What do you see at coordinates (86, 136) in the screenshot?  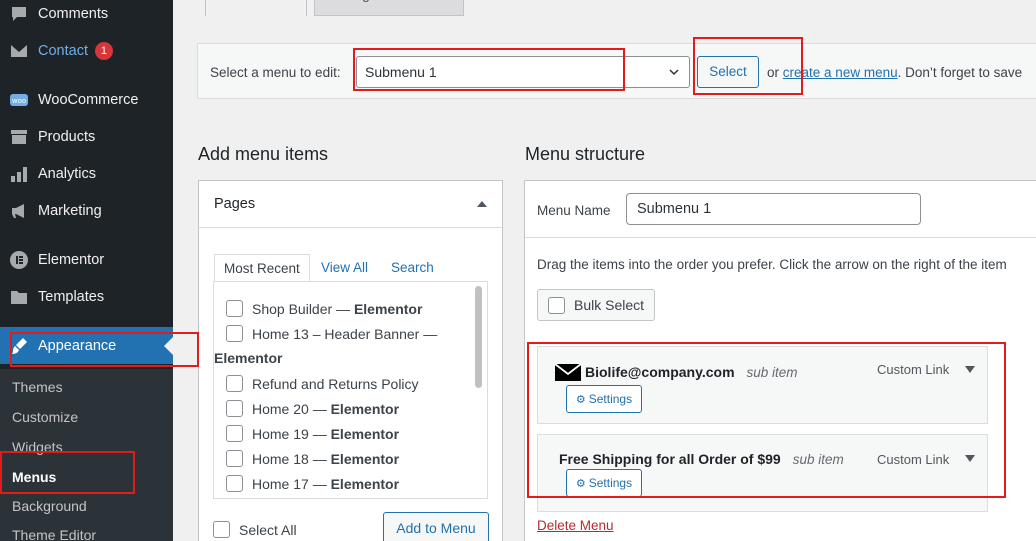 I see `nav-products: Products` at bounding box center [86, 136].